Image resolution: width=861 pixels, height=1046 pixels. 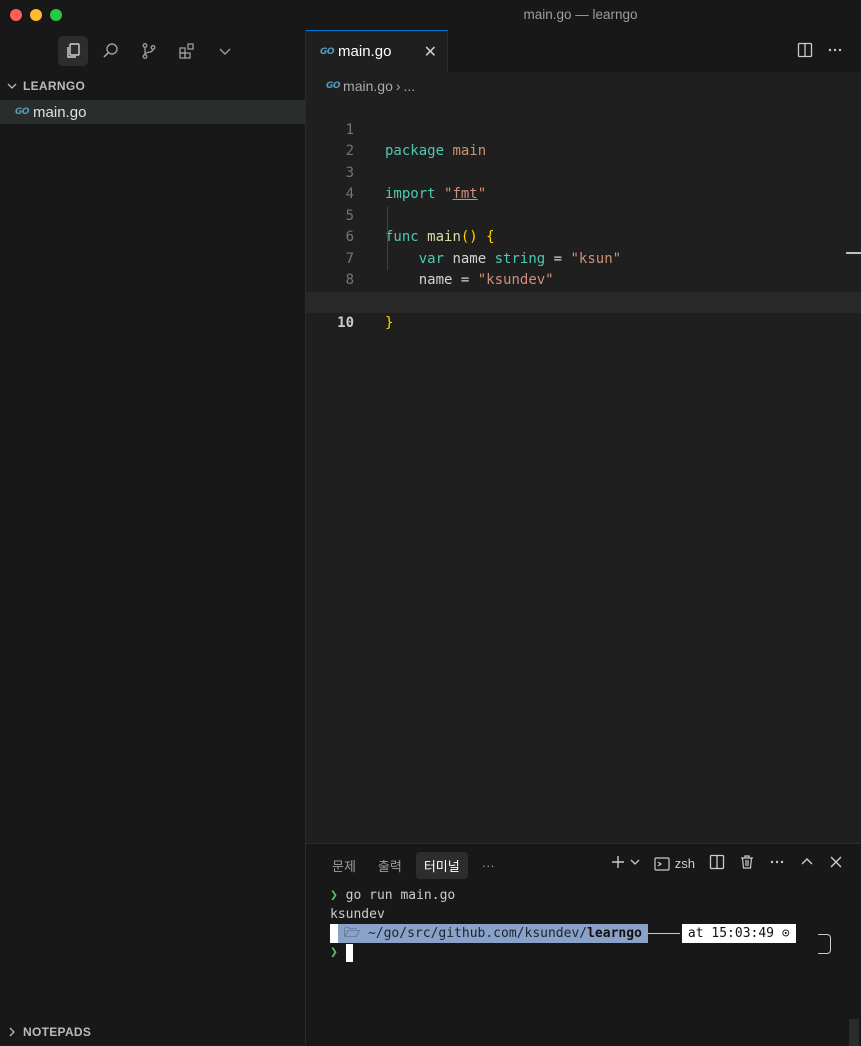 I want to click on panel-more-button: ···, so click(x=488, y=865).